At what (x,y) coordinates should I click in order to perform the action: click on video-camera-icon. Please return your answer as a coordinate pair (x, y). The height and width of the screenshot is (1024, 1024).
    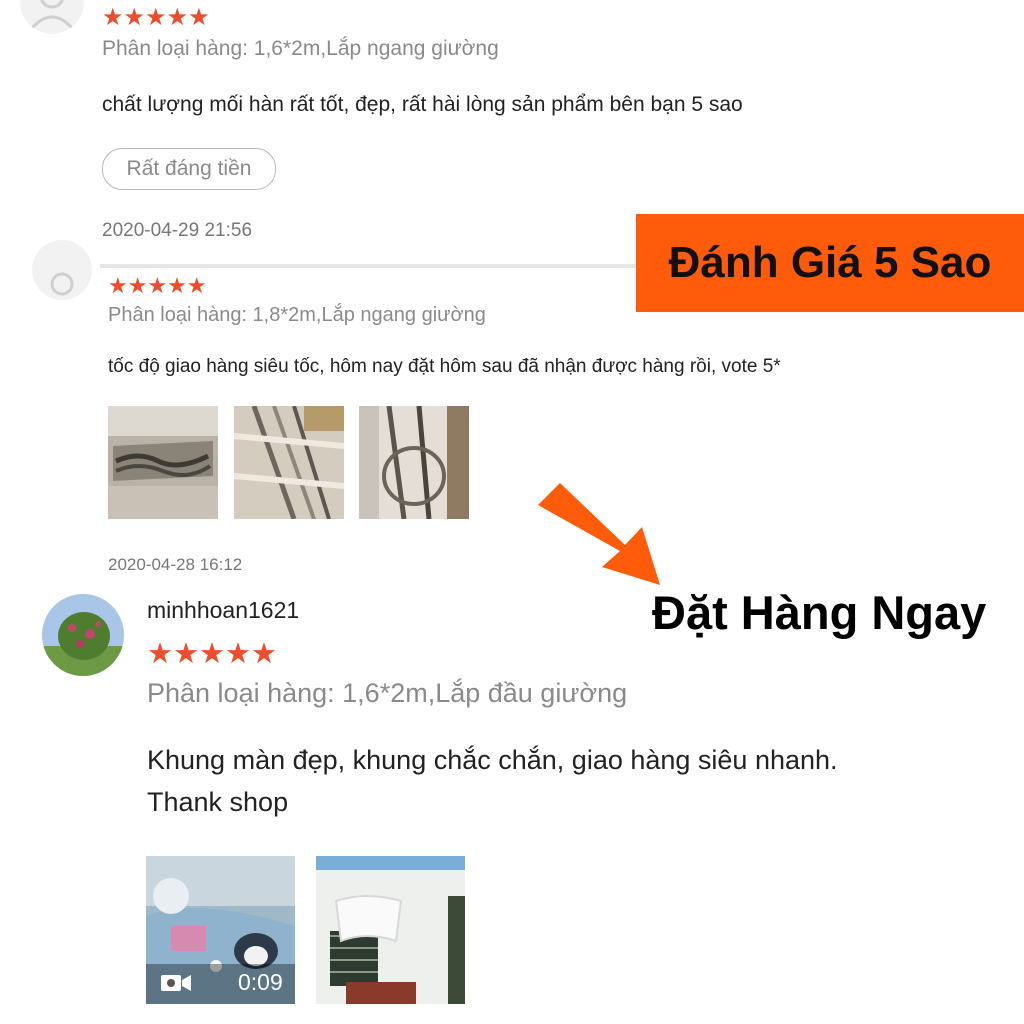
    Looking at the image, I should click on (176, 983).